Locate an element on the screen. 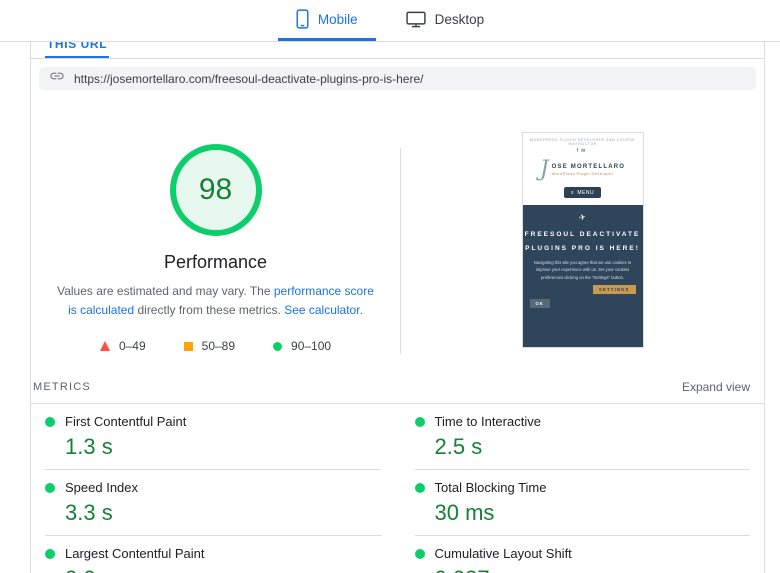  metrics-section-title: METRICS is located at coordinates (62, 387).